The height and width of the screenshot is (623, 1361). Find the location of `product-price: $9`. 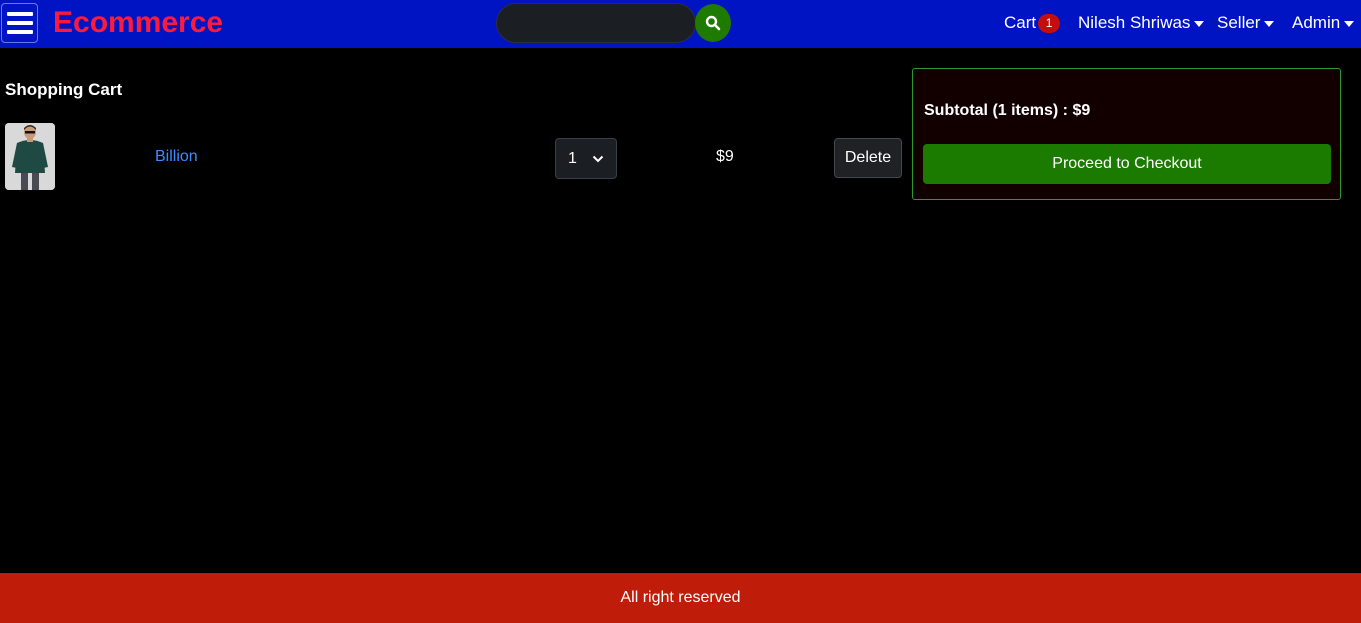

product-price: $9 is located at coordinates (725, 156).